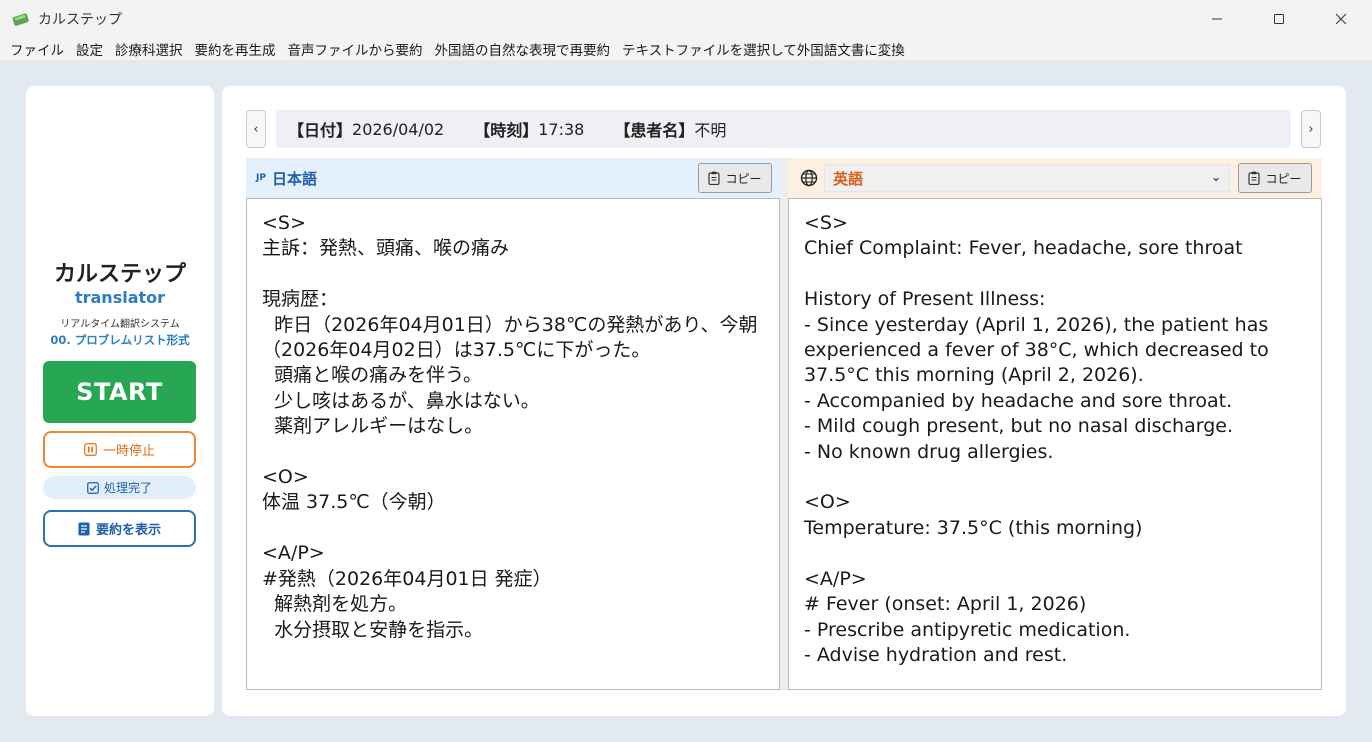  What do you see at coordinates (784, 424) in the screenshot?
I see `pane-splitter` at bounding box center [784, 424].